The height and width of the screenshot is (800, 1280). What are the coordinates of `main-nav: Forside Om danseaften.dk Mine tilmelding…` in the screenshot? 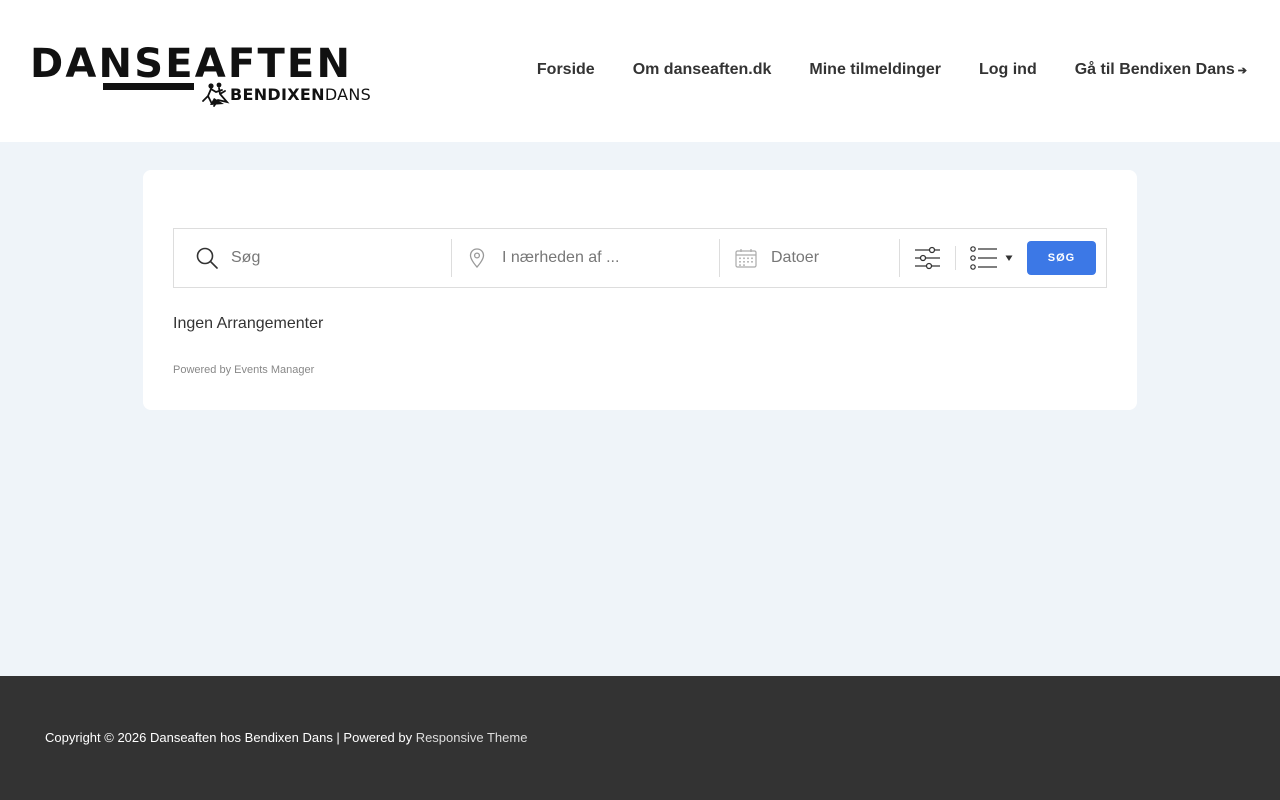 It's located at (892, 70).